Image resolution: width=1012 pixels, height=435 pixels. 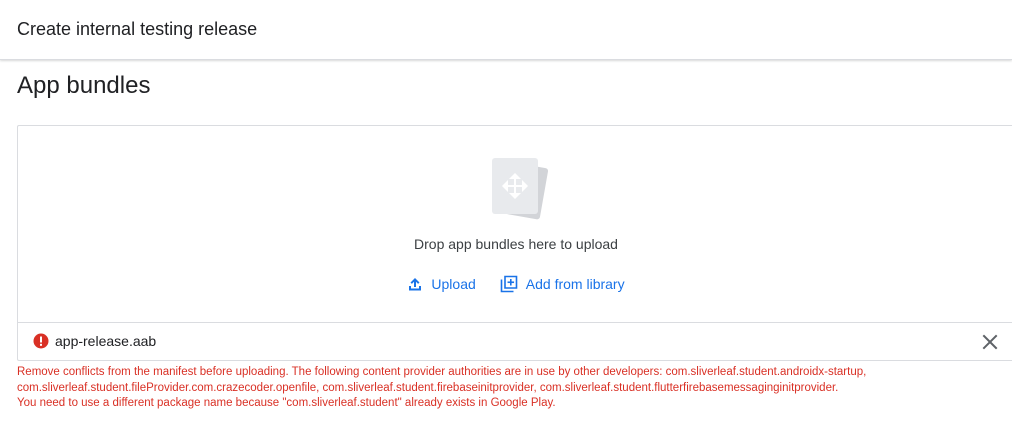 I want to click on upload-label: Upload, so click(x=453, y=284).